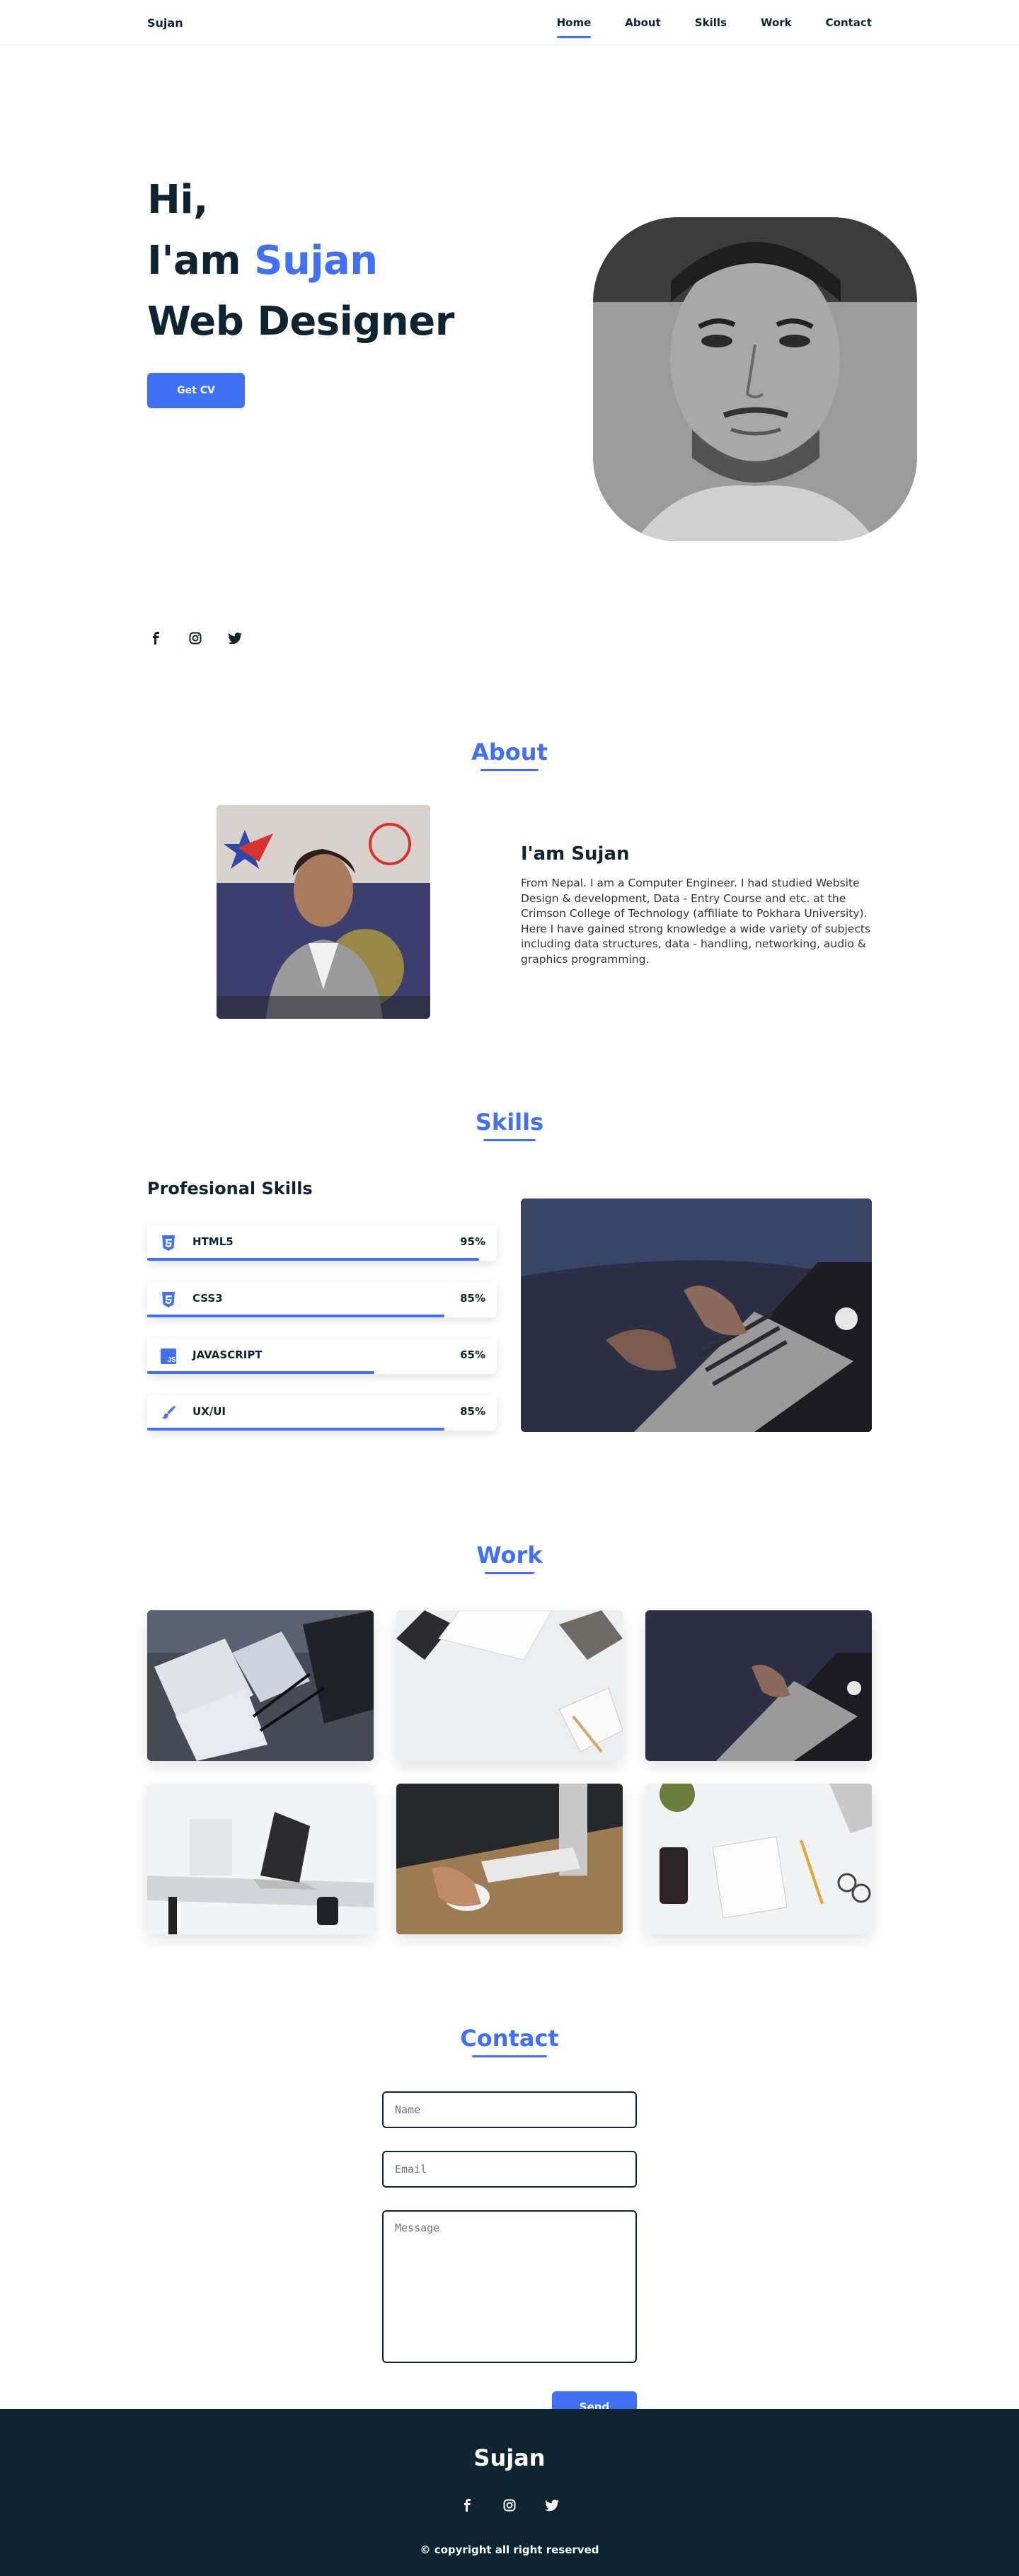  I want to click on about-photo, so click(323, 912).